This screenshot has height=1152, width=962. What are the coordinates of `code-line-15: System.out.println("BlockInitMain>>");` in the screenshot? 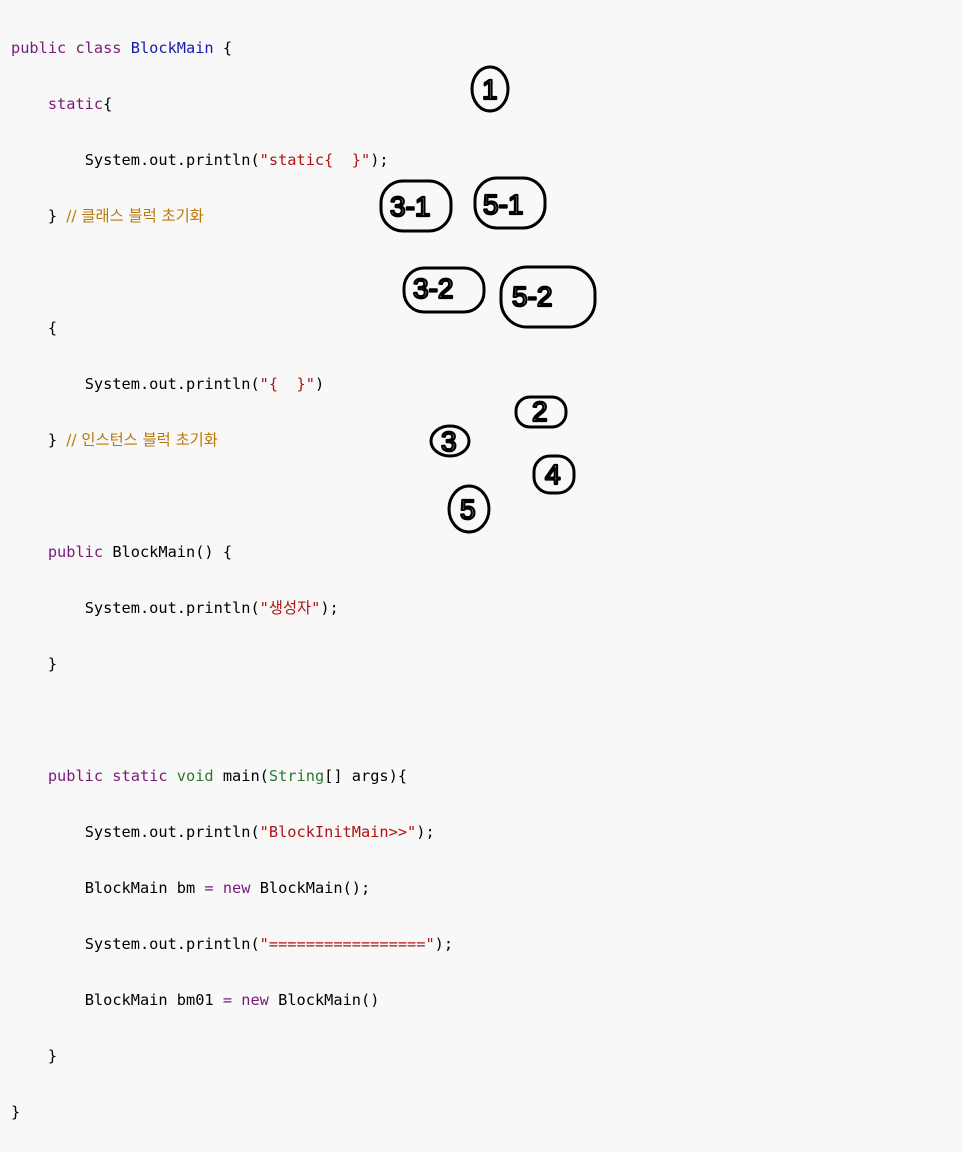 It's located at (259, 832).